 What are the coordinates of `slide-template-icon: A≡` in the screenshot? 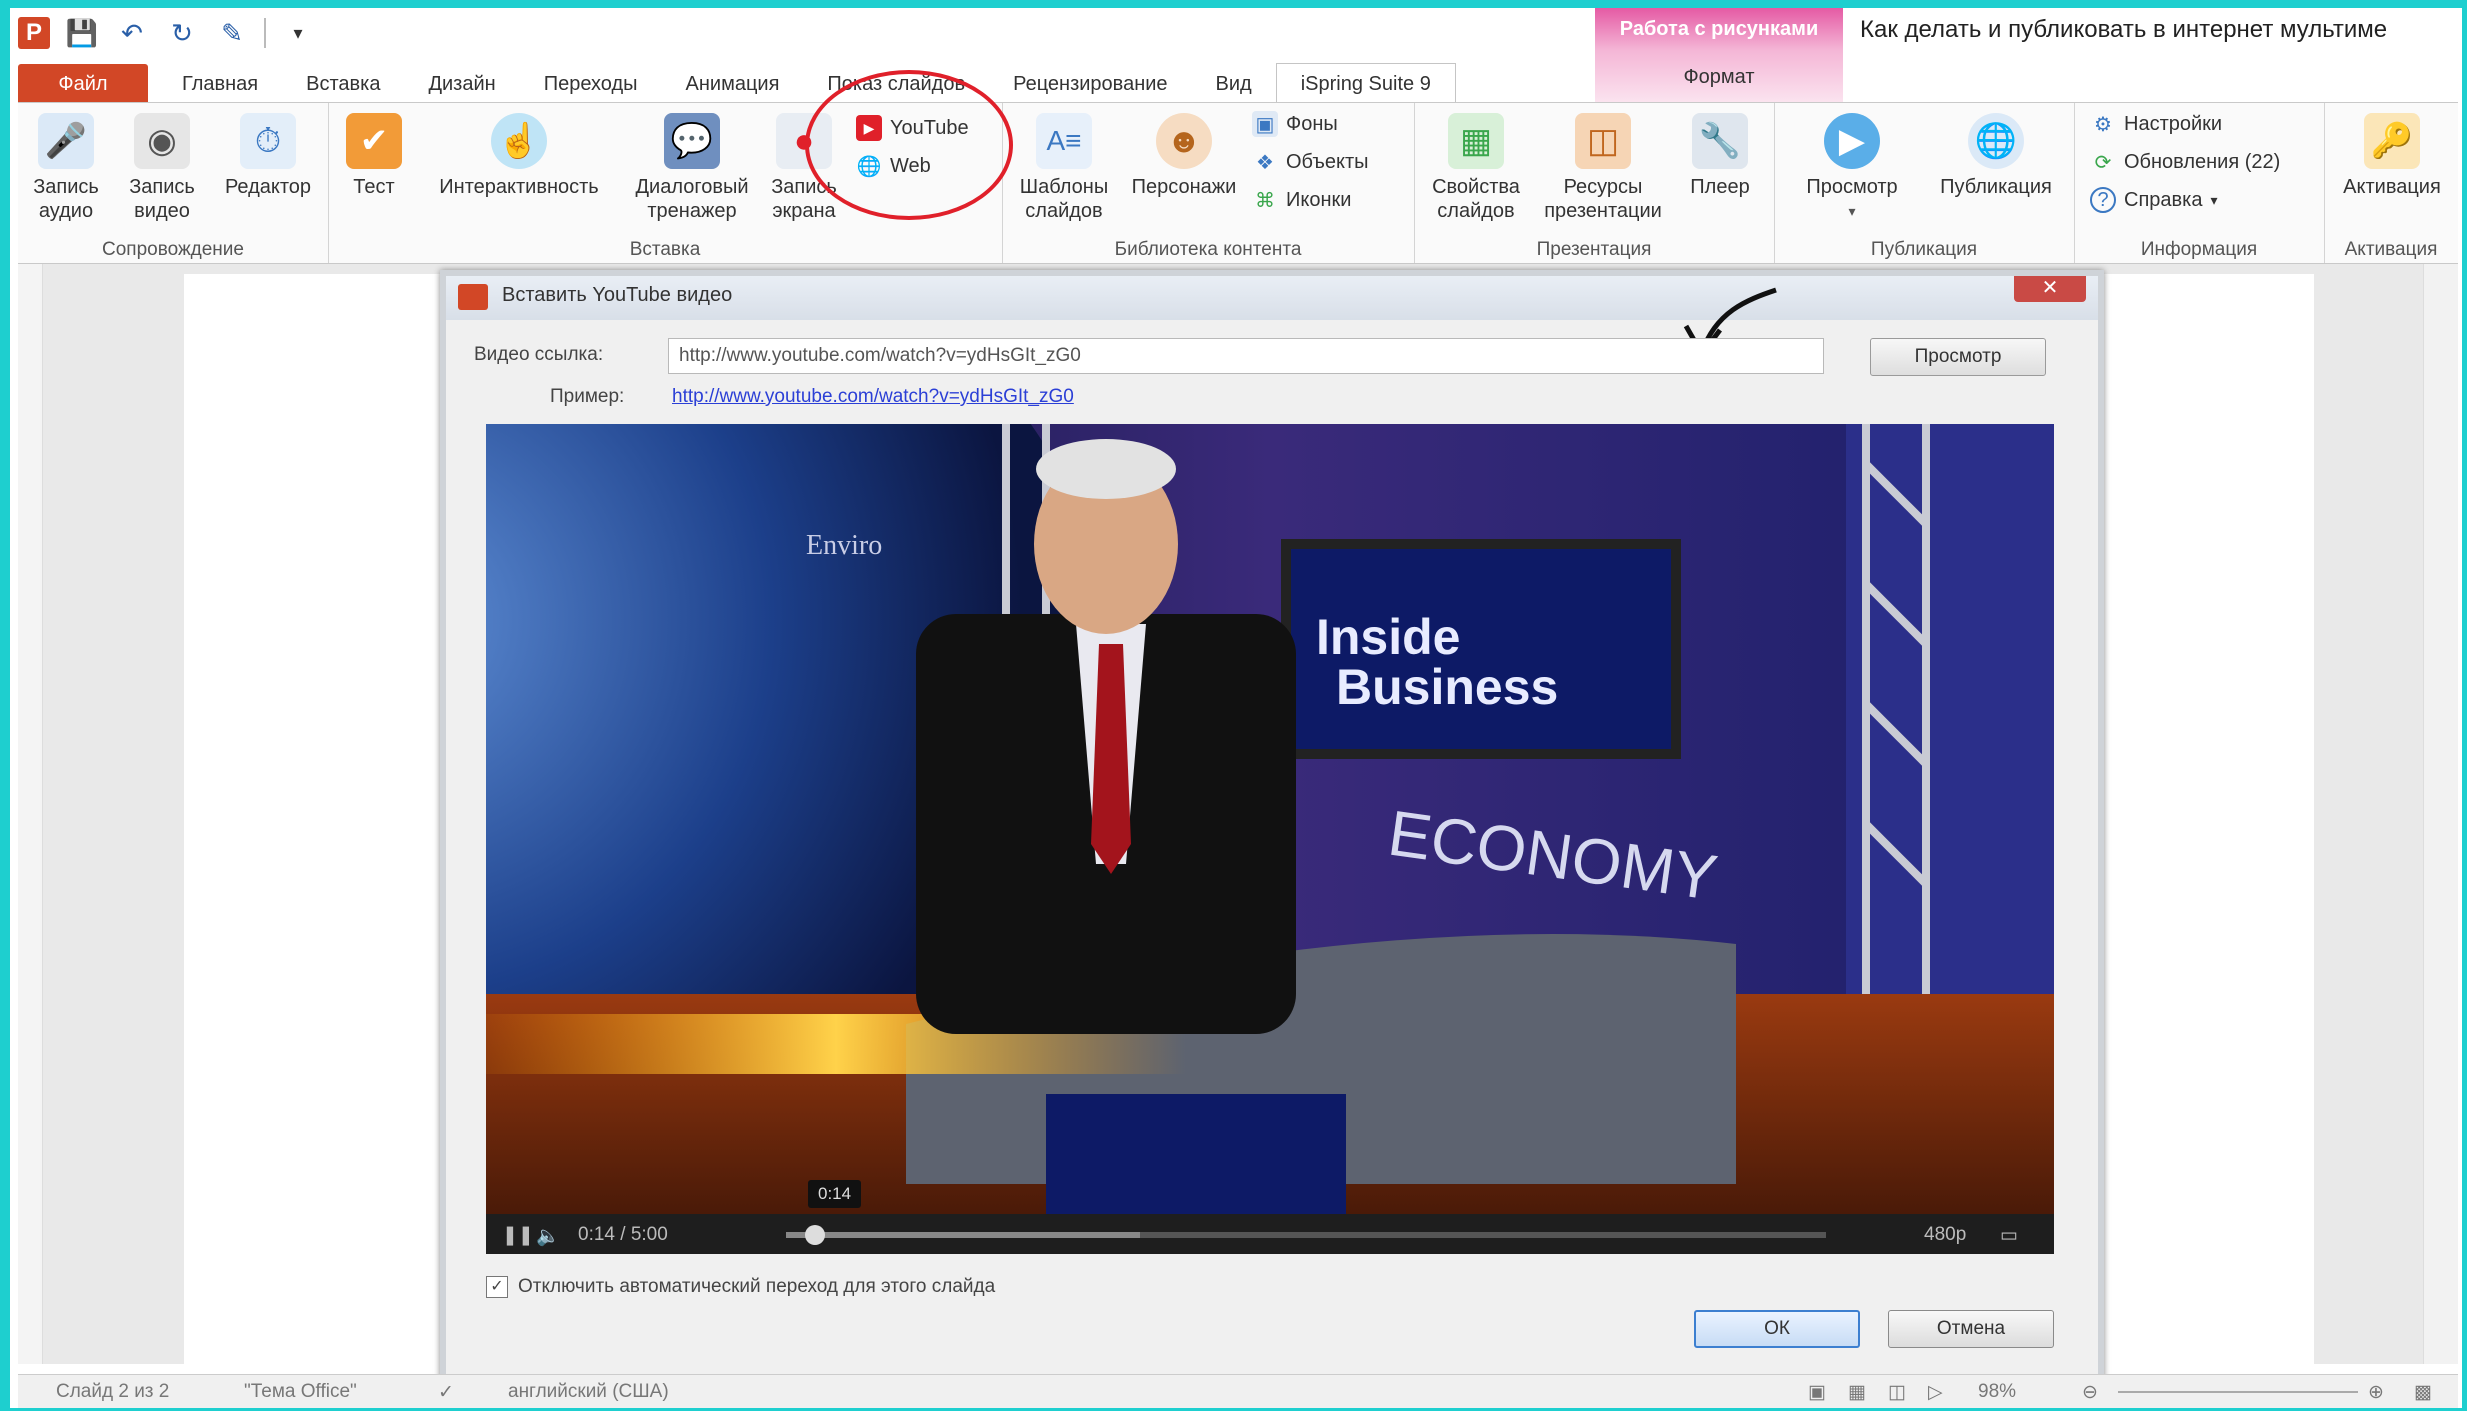 It's located at (1064, 141).